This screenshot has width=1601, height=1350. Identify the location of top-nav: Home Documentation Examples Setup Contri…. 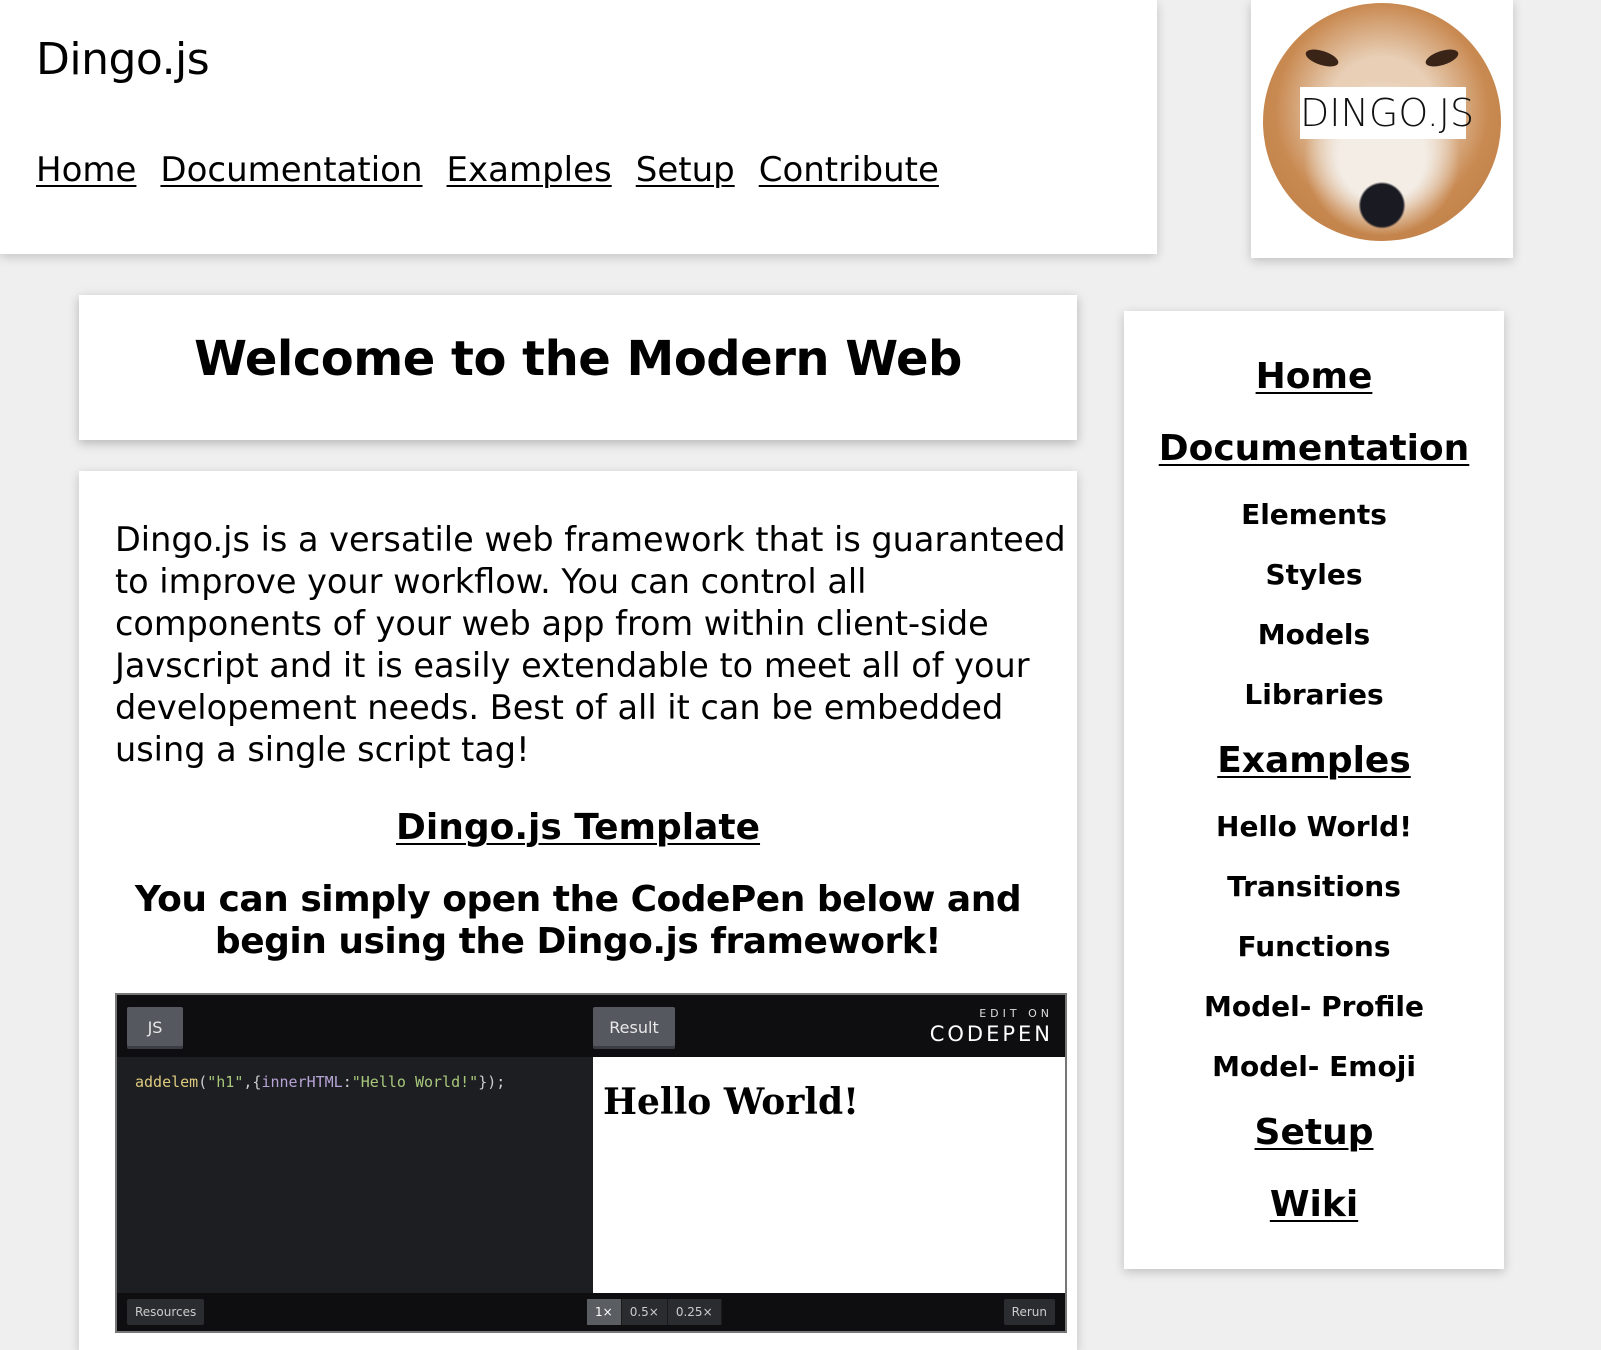
(487, 170).